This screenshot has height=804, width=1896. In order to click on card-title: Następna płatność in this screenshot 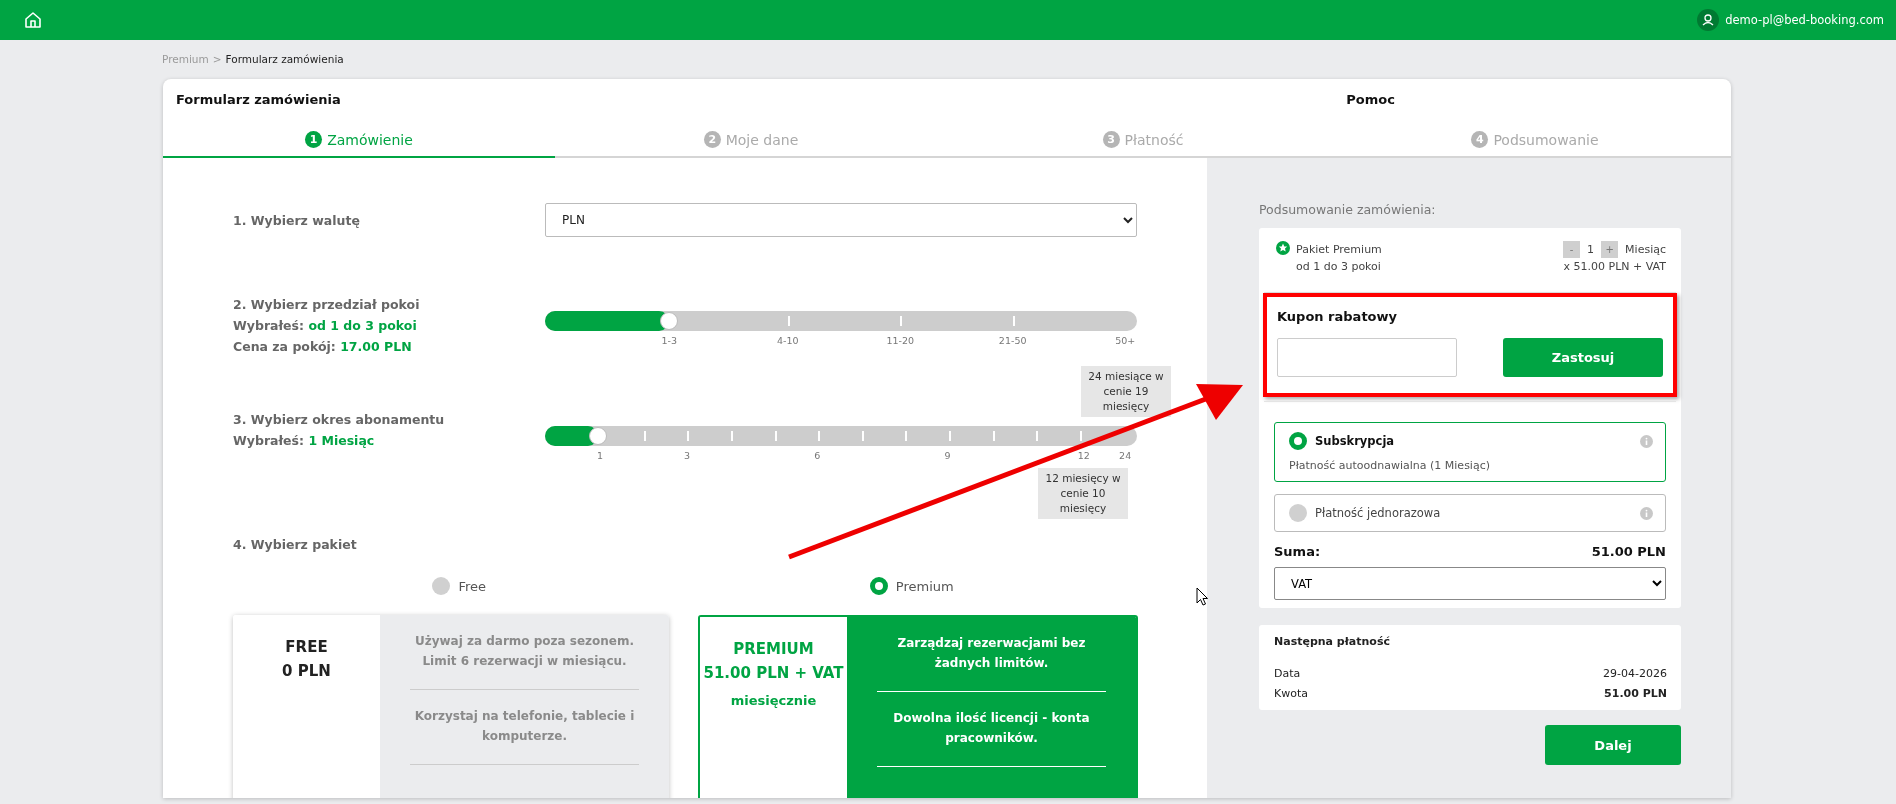, I will do `click(1332, 641)`.